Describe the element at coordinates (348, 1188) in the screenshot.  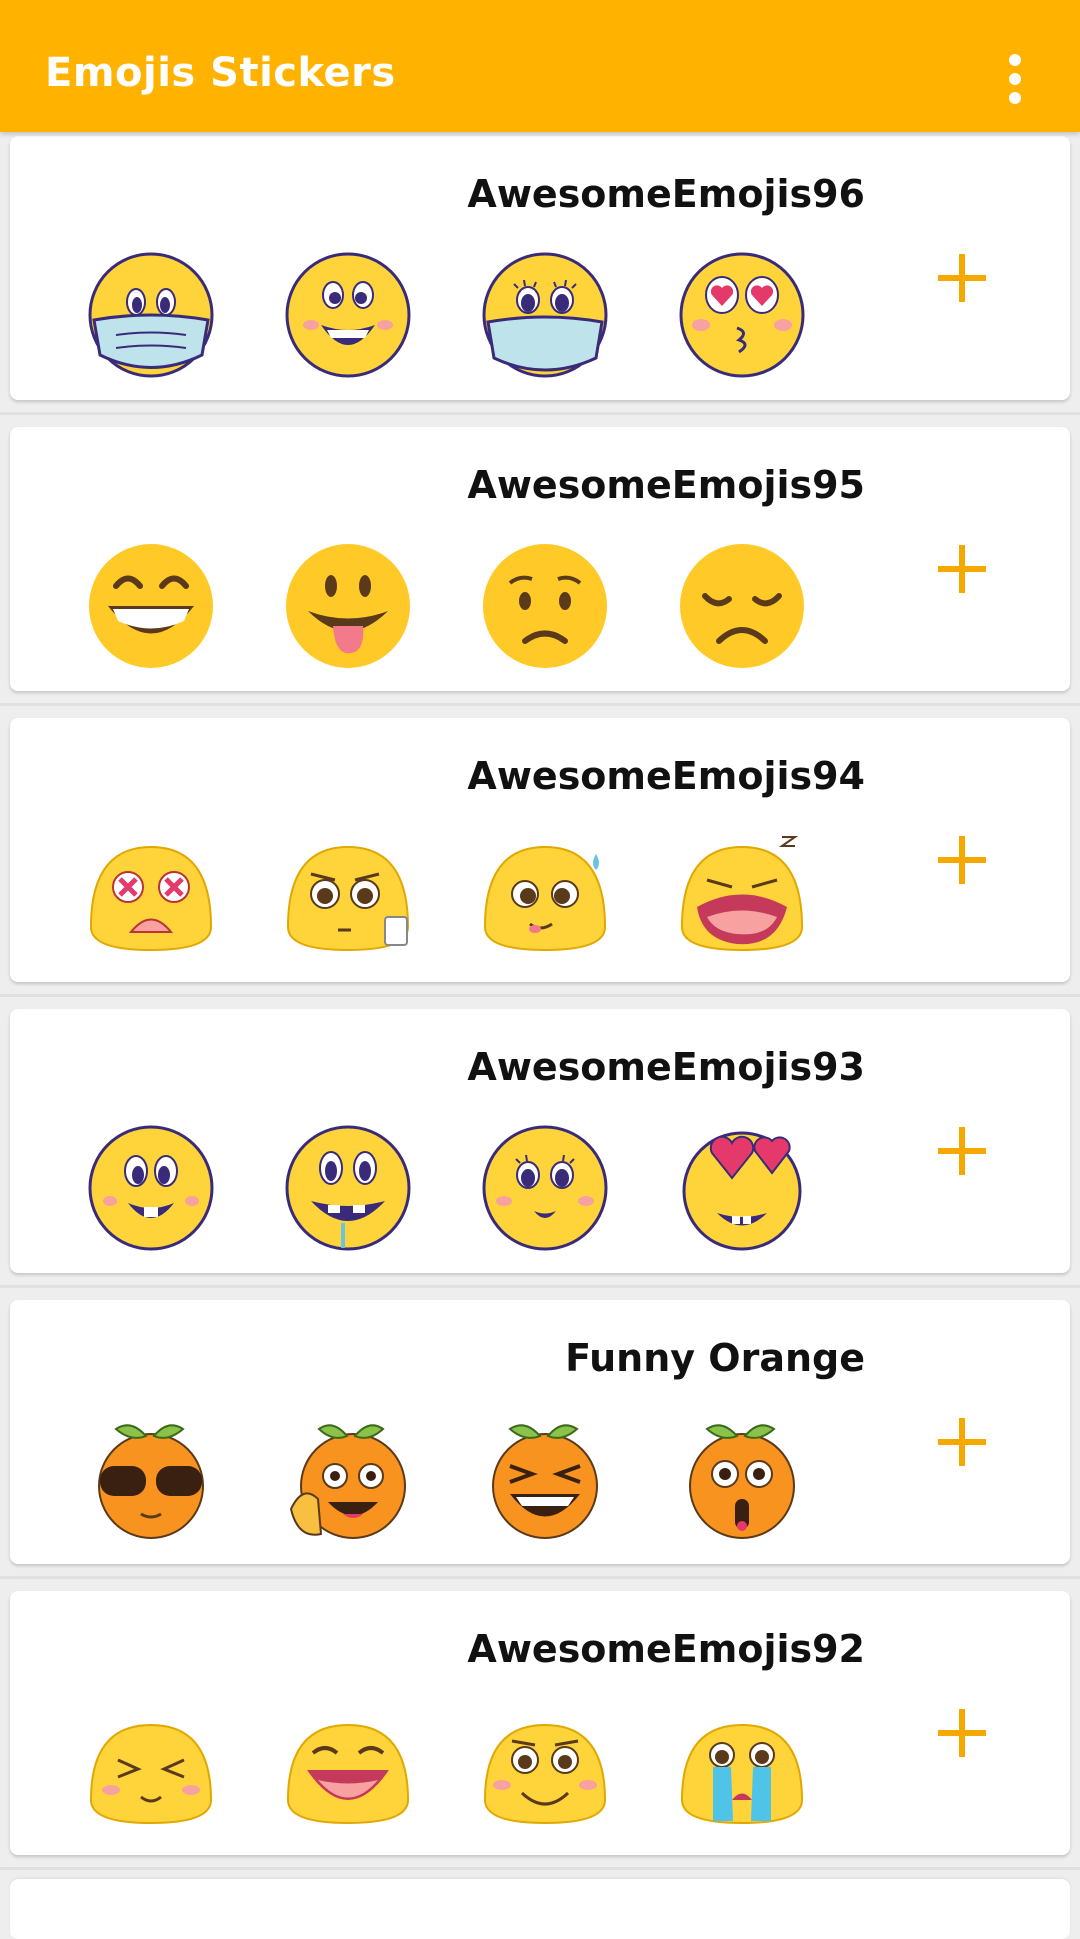
I see `drooling-sticker` at that location.